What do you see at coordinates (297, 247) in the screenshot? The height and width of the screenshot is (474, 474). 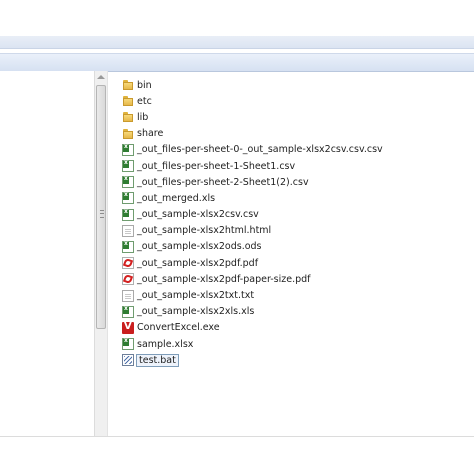 I see `list-item: _out_sample-xlsx2ods.ods` at bounding box center [297, 247].